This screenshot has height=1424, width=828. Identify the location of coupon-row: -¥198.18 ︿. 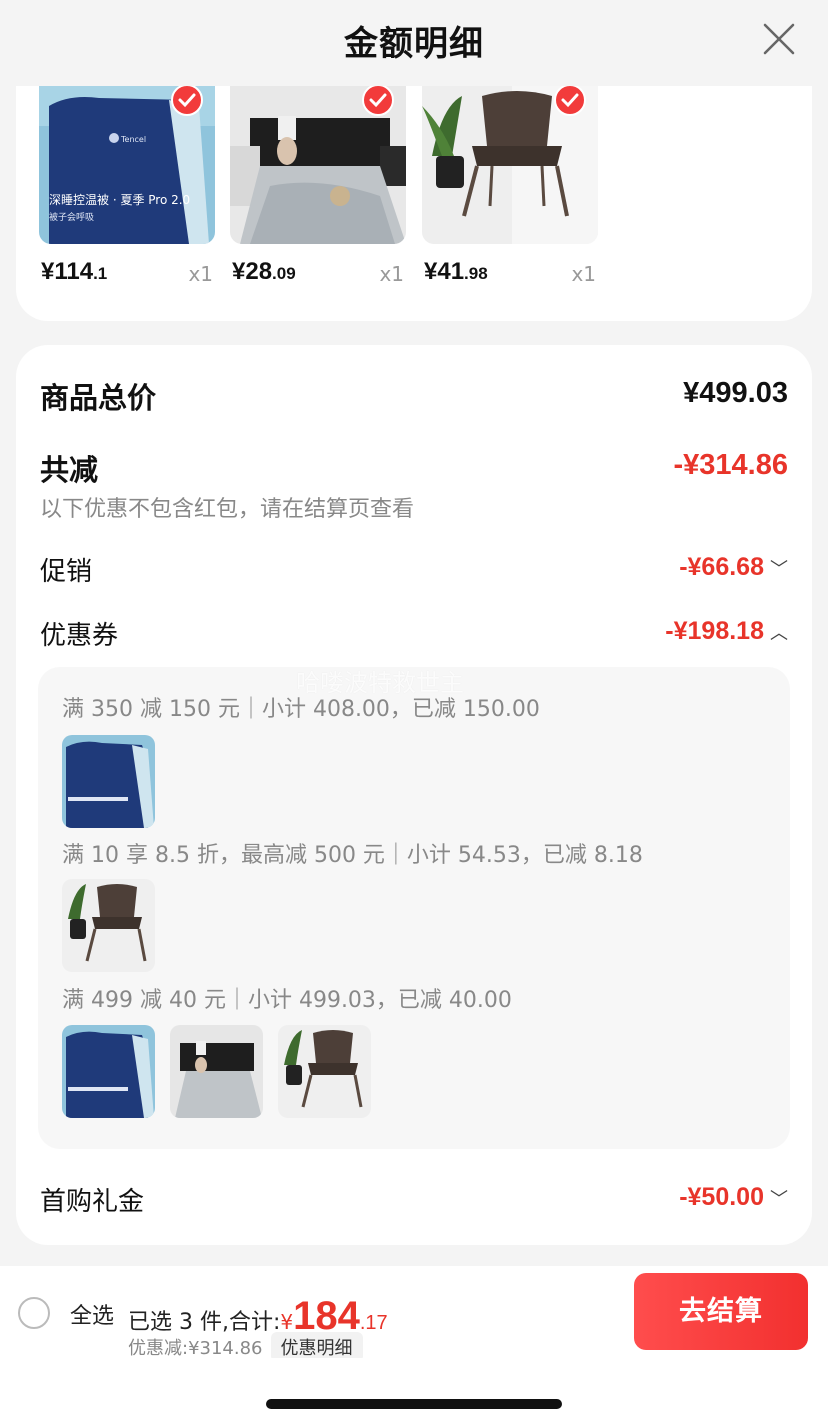
(726, 631).